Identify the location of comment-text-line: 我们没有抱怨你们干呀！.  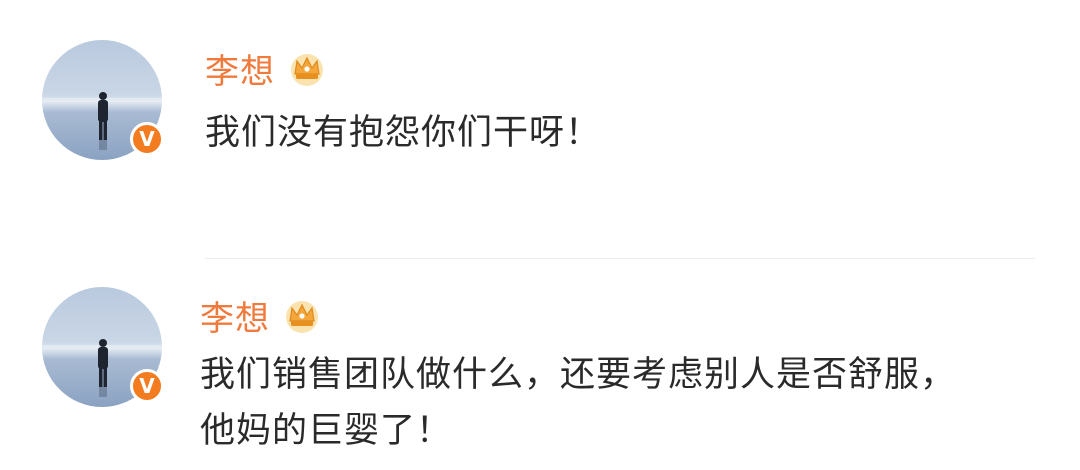
(403, 133).